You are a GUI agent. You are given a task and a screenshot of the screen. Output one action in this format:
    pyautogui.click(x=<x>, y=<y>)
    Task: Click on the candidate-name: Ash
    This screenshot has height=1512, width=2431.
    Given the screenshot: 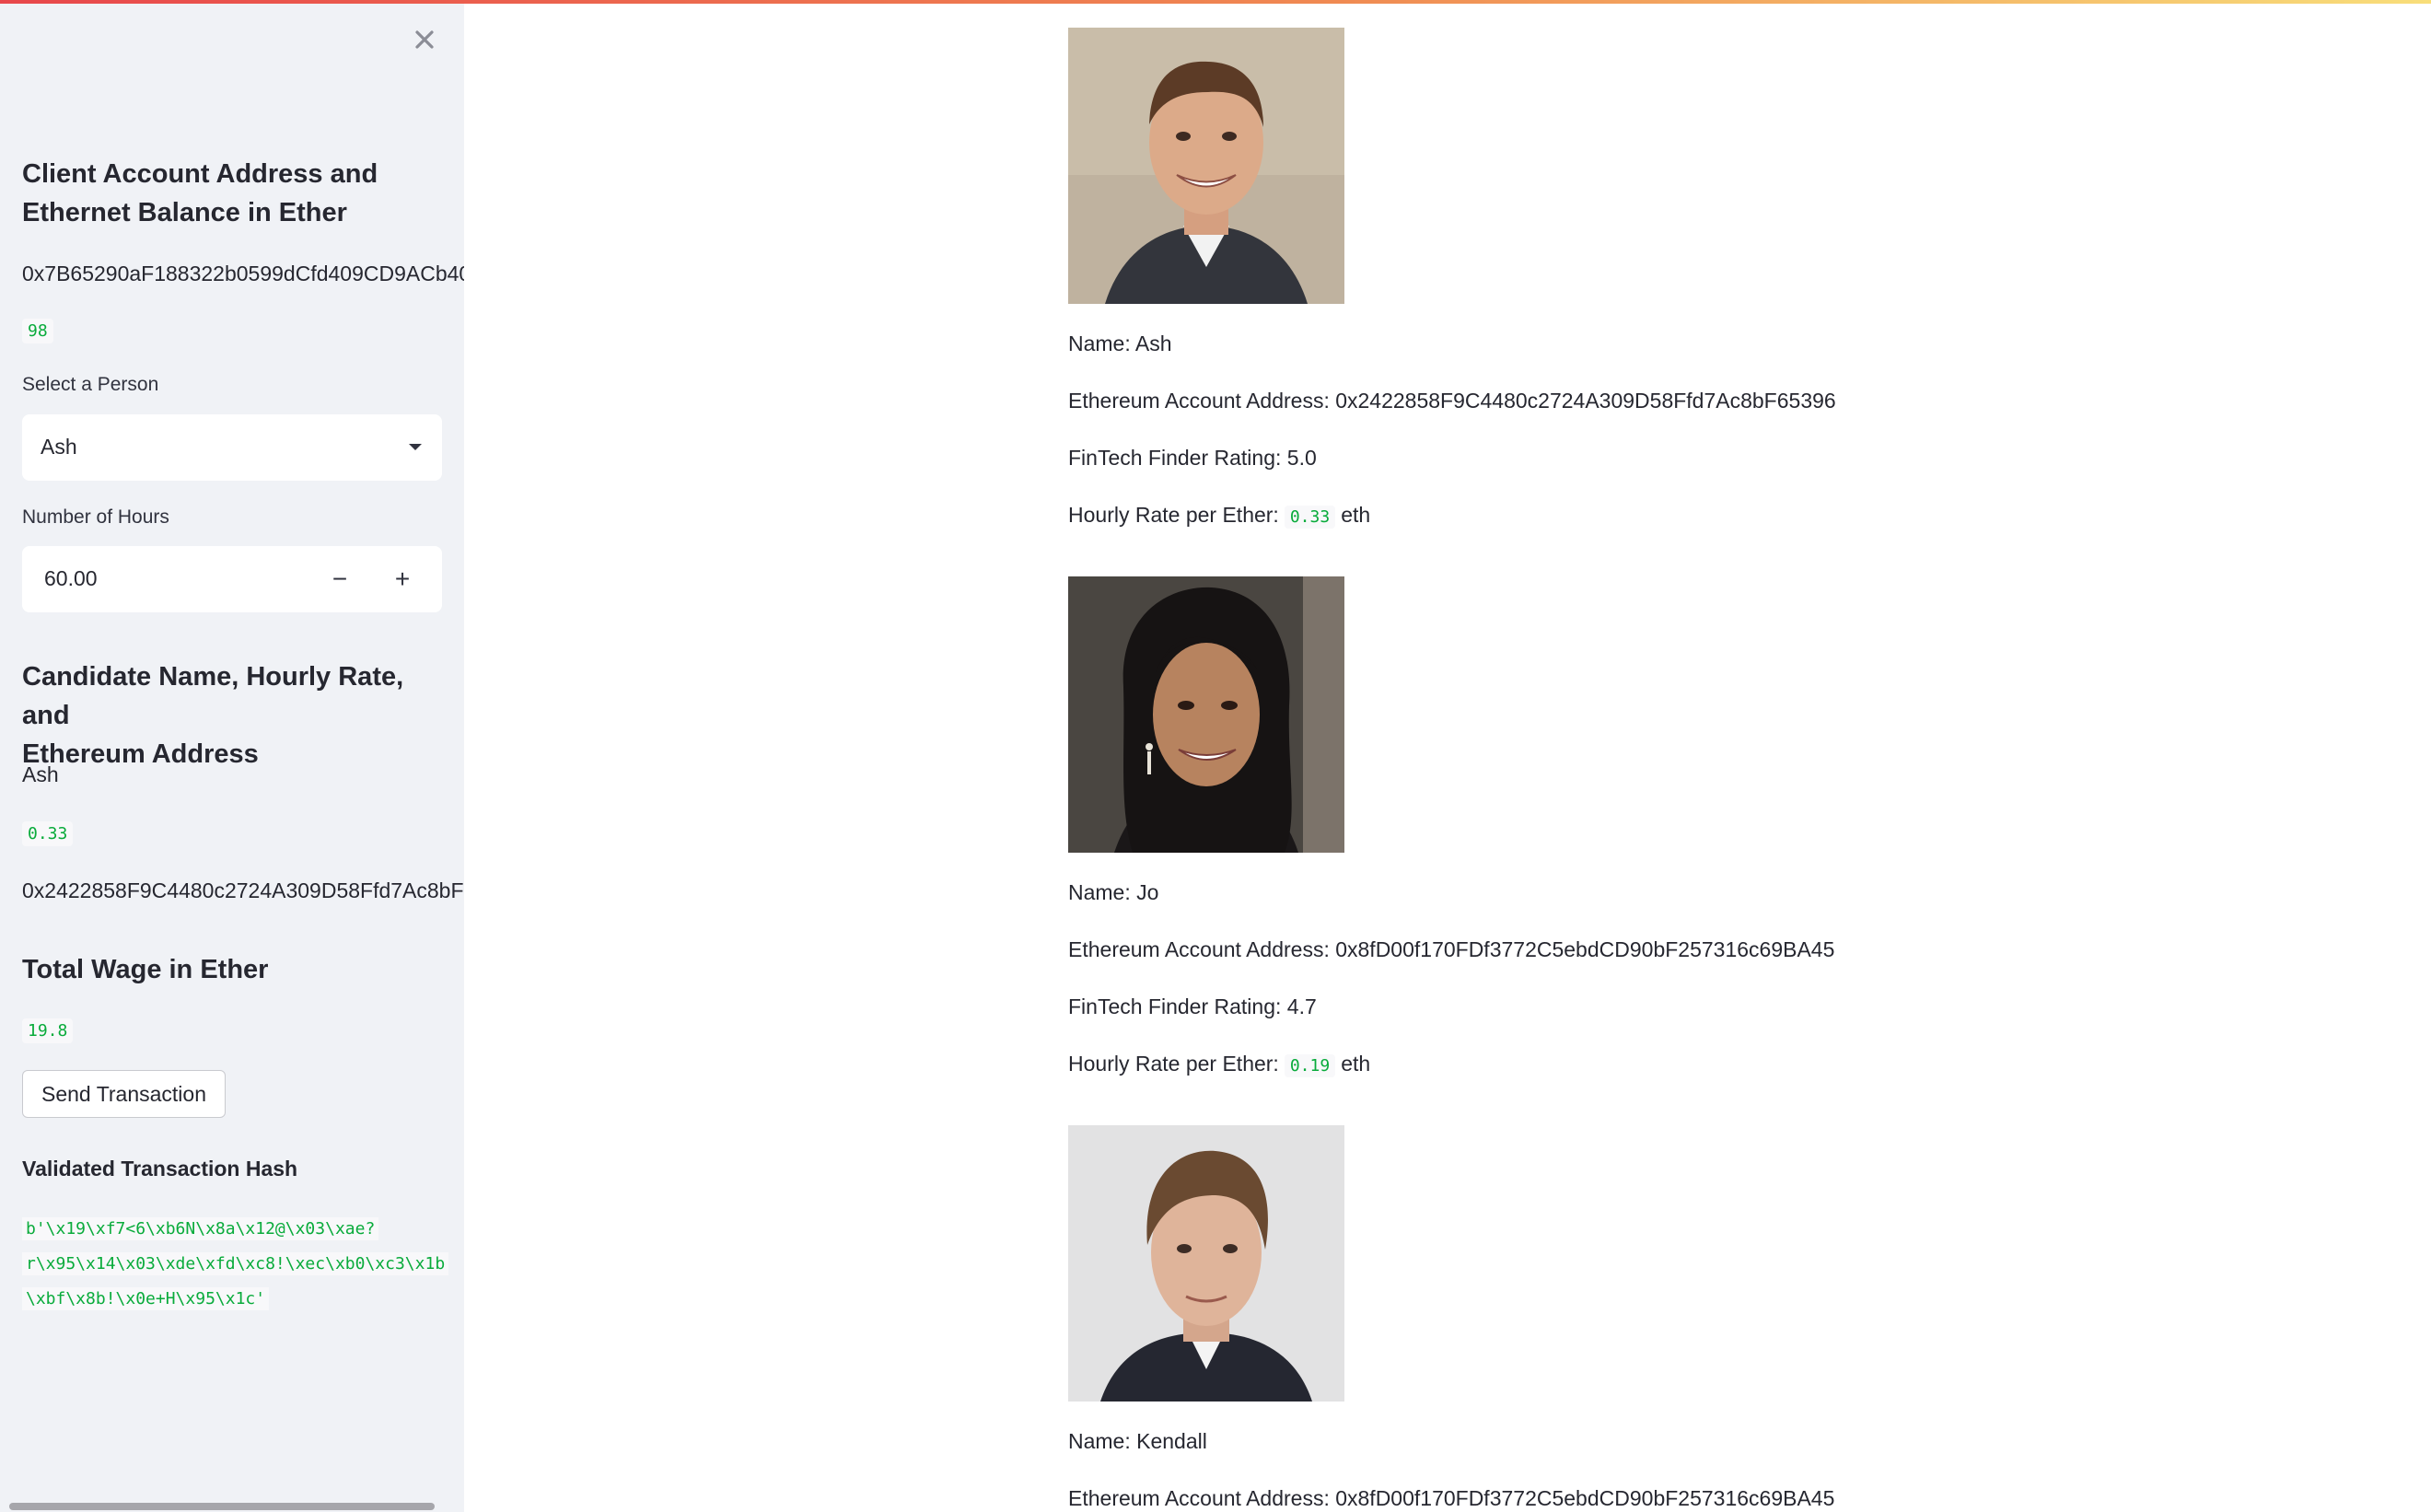 What is the action you would take?
    pyautogui.click(x=40, y=774)
    